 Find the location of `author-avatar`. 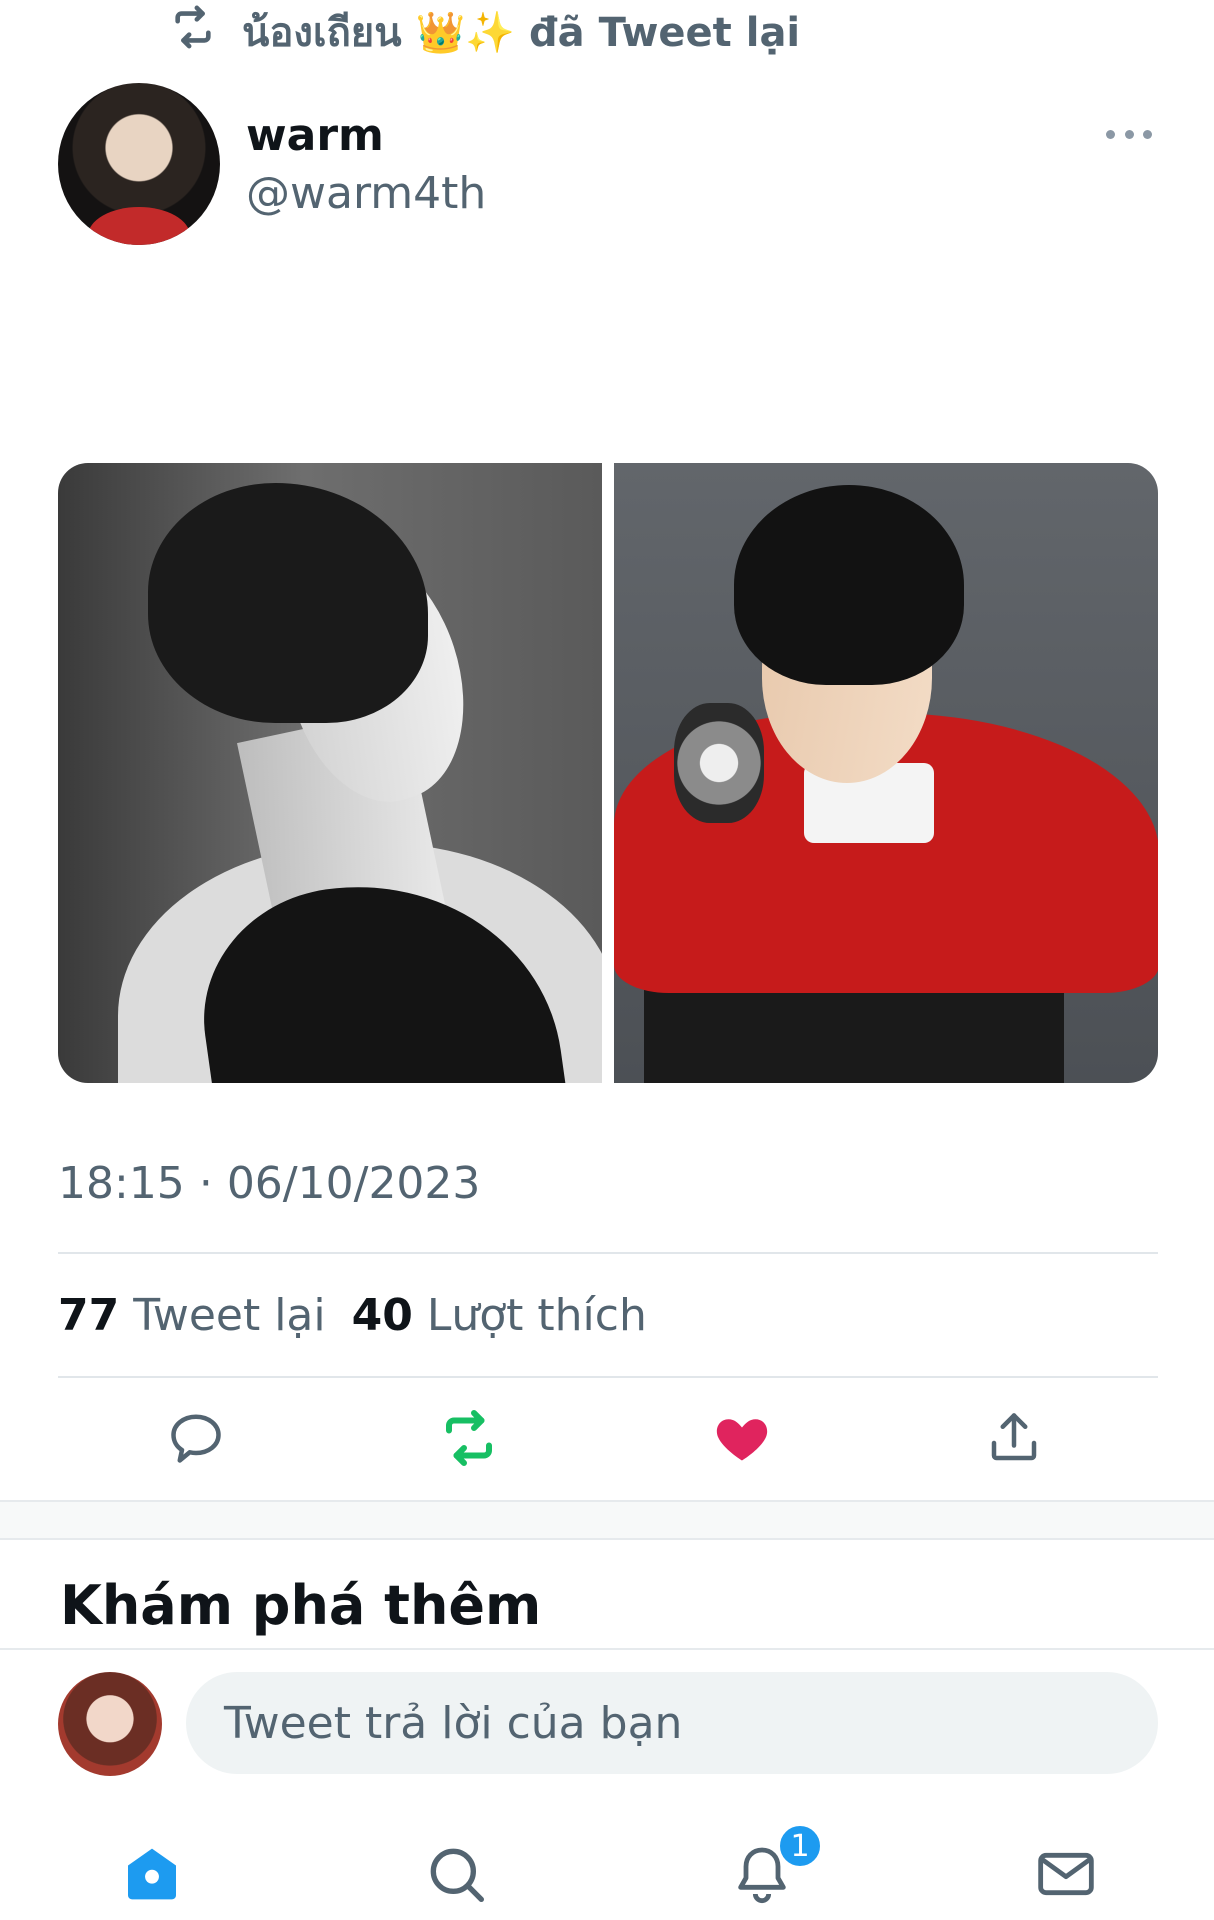

author-avatar is located at coordinates (139, 164).